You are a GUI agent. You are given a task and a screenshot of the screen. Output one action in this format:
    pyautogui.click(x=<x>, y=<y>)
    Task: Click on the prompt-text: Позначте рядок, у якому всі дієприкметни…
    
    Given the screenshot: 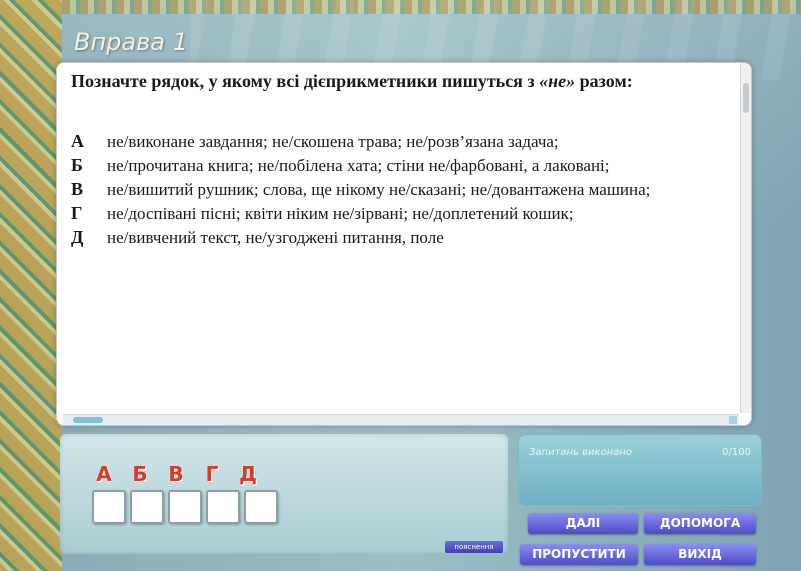 What is the action you would take?
    pyautogui.click(x=305, y=81)
    